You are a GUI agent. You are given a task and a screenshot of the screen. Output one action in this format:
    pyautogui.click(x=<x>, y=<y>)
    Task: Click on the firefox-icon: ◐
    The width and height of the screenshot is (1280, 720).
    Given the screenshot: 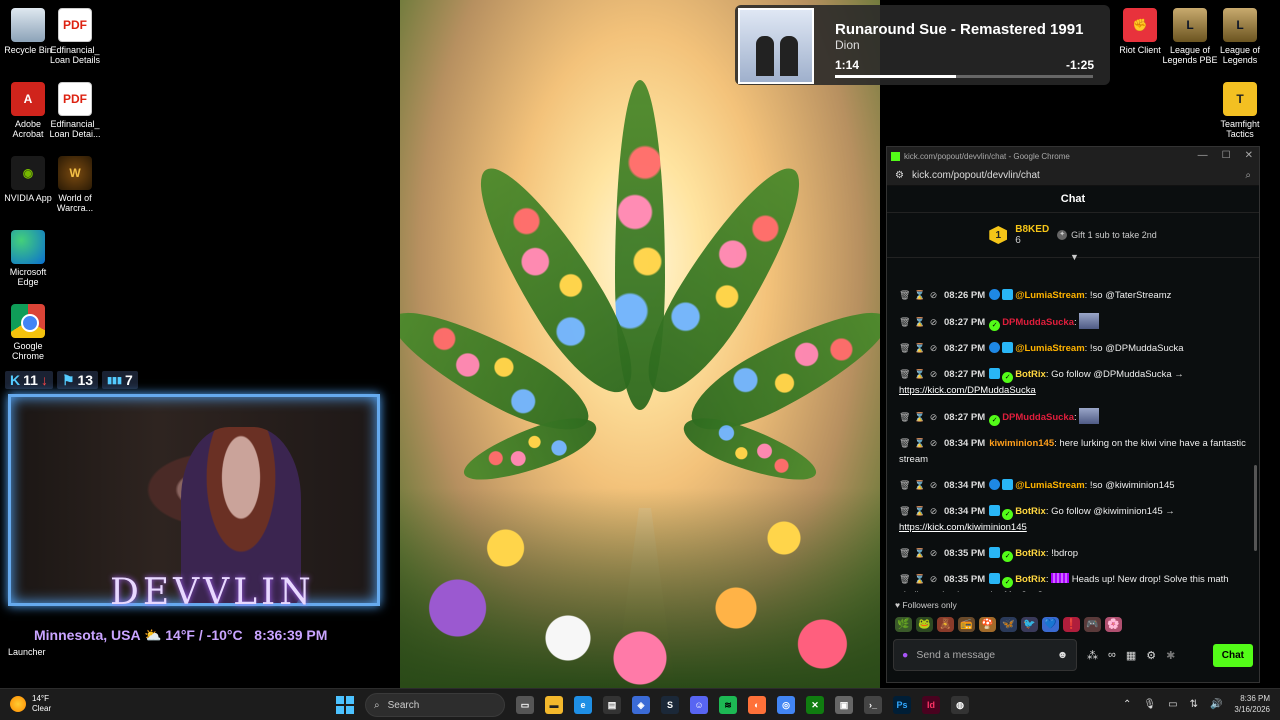 What is the action you would take?
    pyautogui.click(x=757, y=705)
    